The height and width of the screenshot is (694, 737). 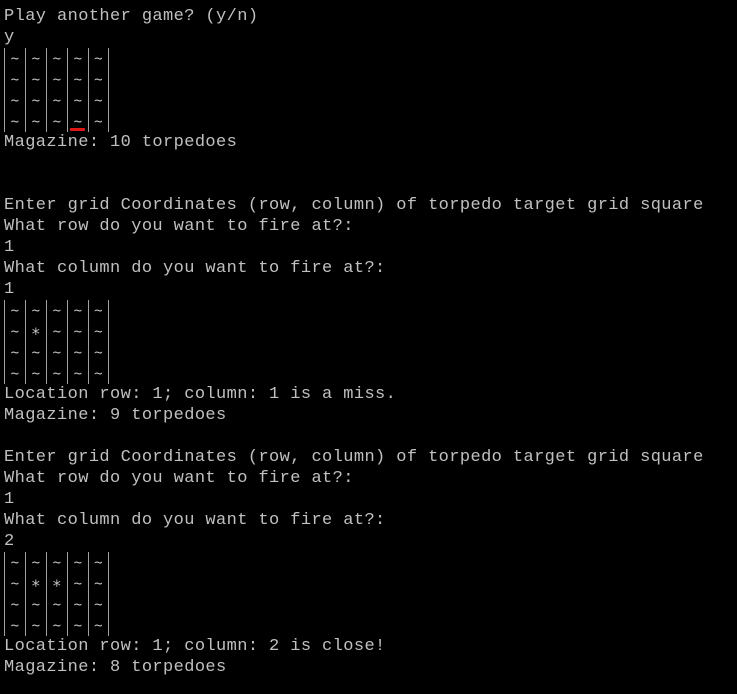 What do you see at coordinates (200, 394) in the screenshot?
I see `shot-result: Location row: 1; column: 1 is a miss.` at bounding box center [200, 394].